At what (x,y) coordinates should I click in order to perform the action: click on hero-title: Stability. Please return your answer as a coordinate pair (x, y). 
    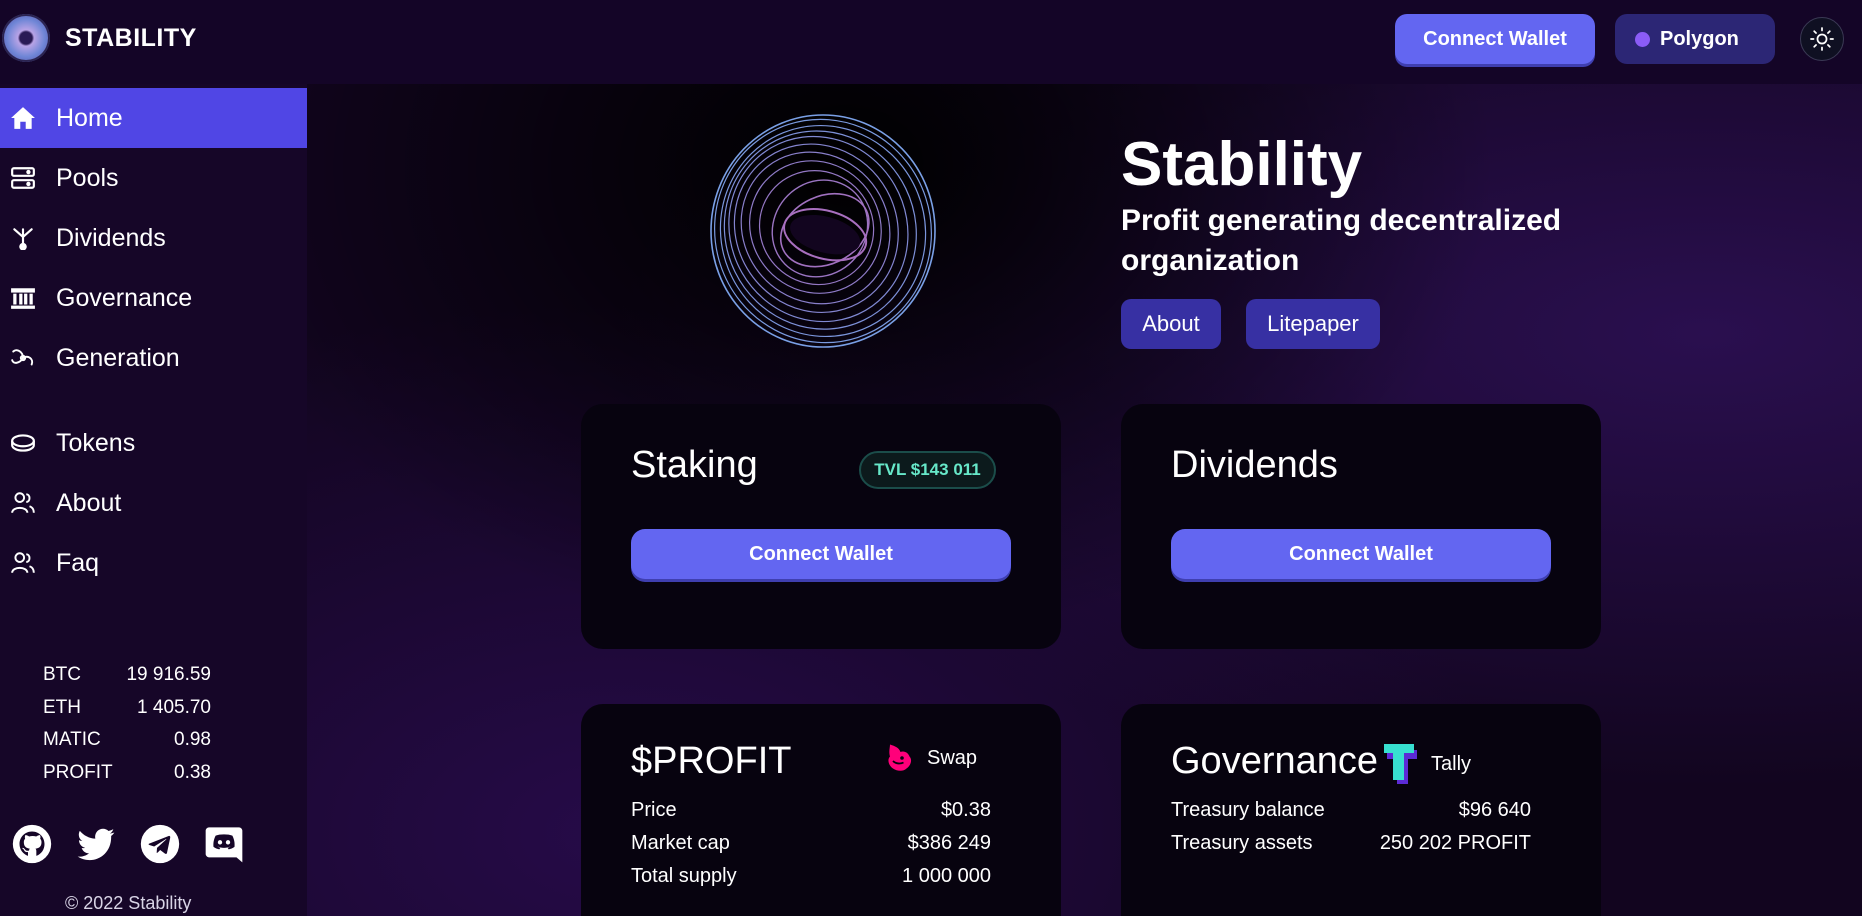
    Looking at the image, I should click on (1242, 164).